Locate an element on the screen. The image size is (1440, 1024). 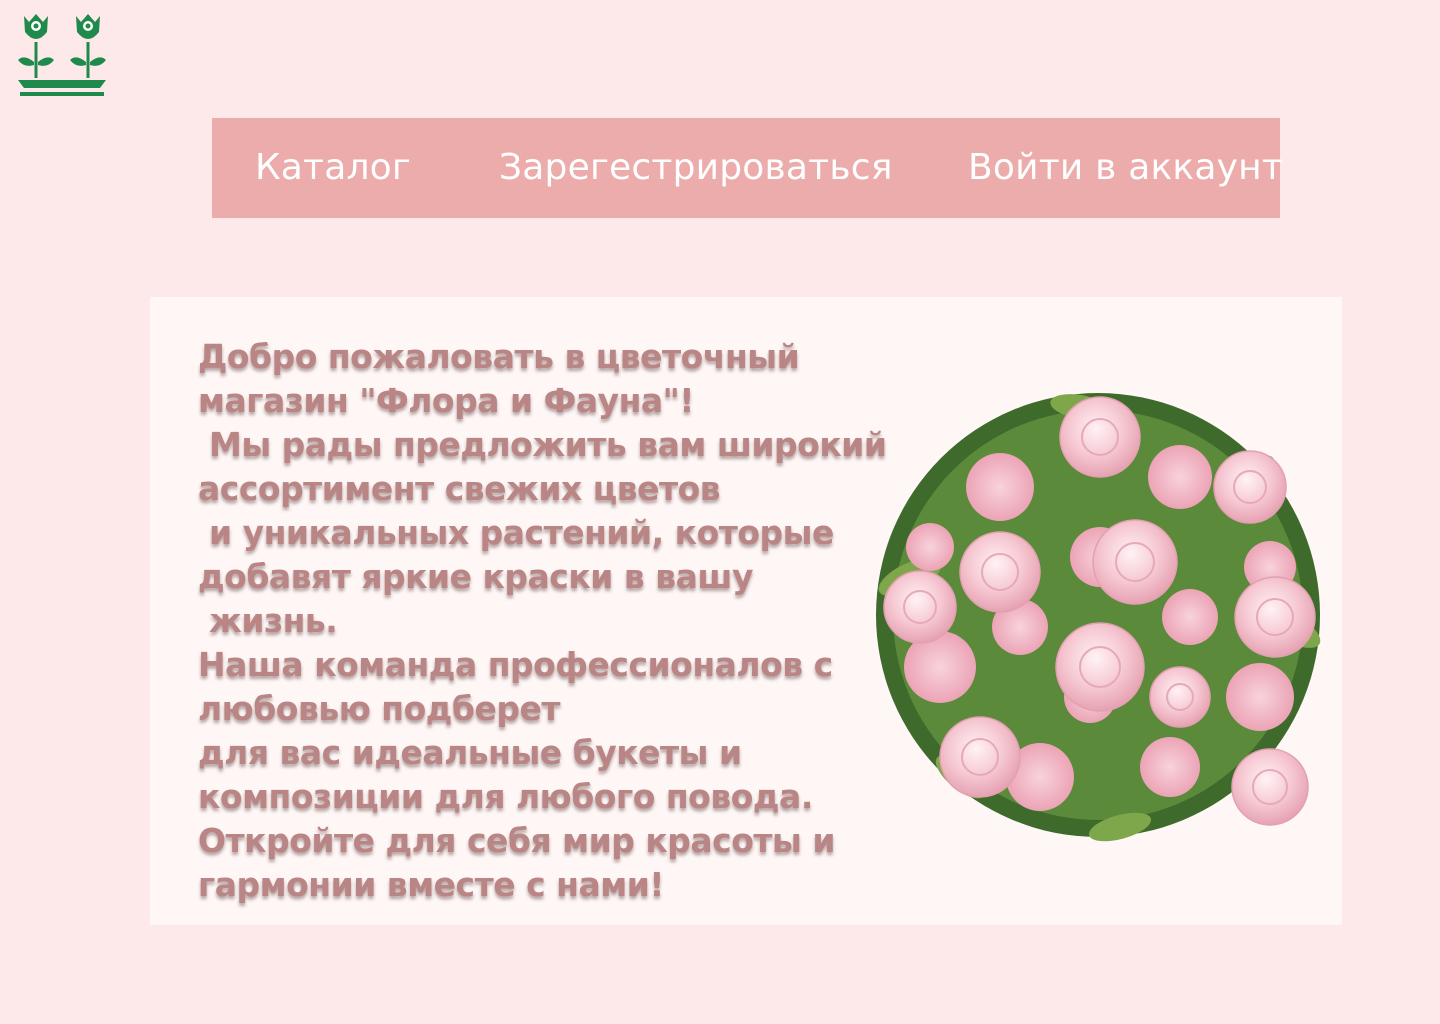
nav-login-link: Войти в аккаунт is located at coordinates (1125, 168).